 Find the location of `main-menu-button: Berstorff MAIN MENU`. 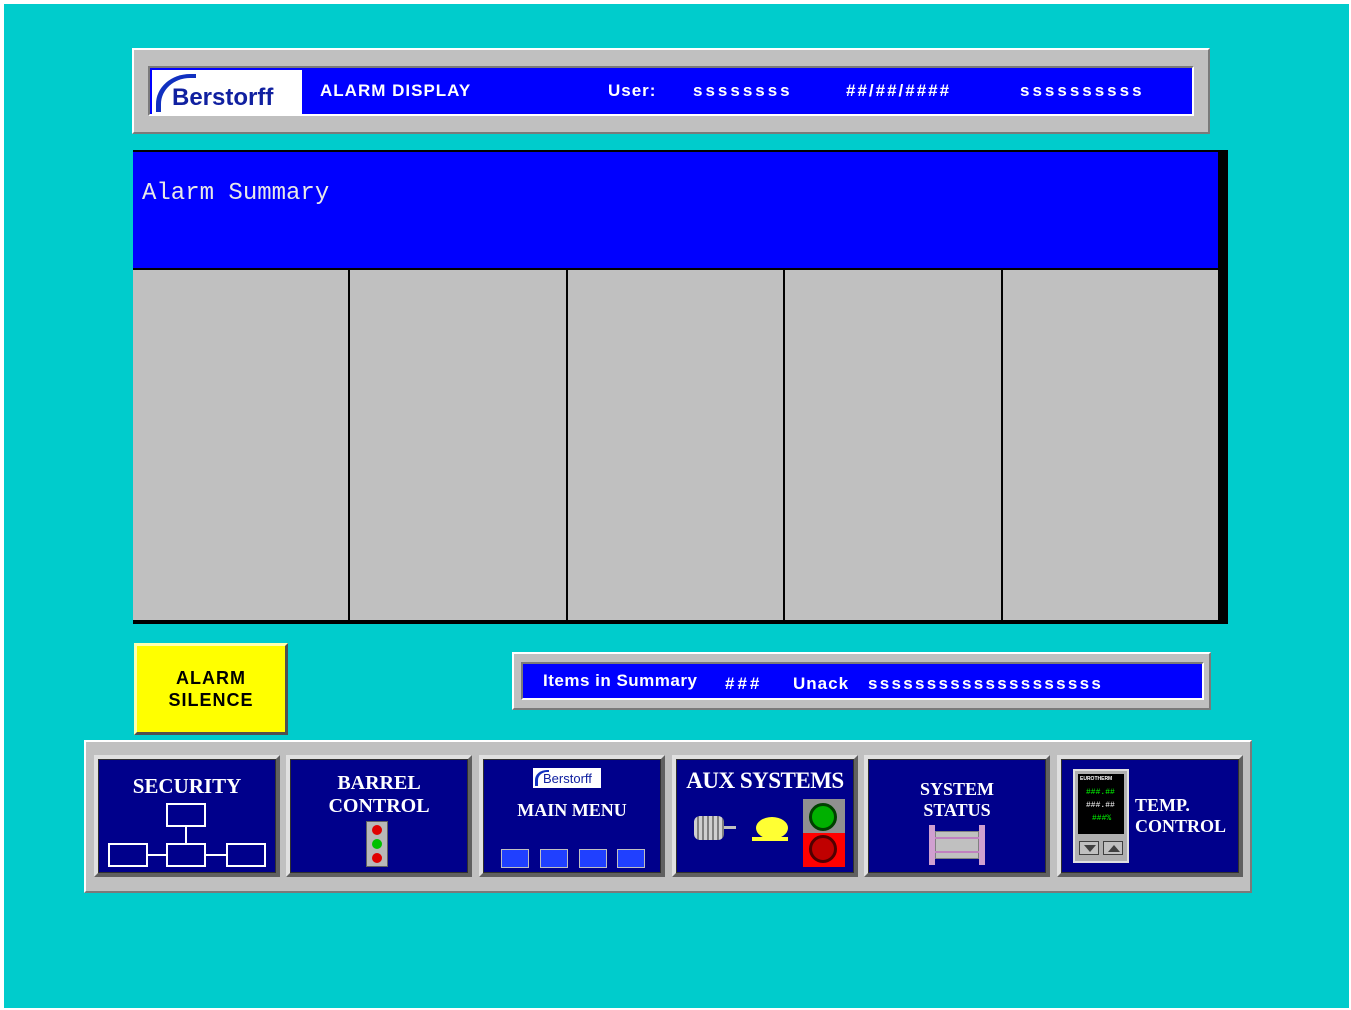

main-menu-button: Berstorff MAIN MENU is located at coordinates (572, 816).